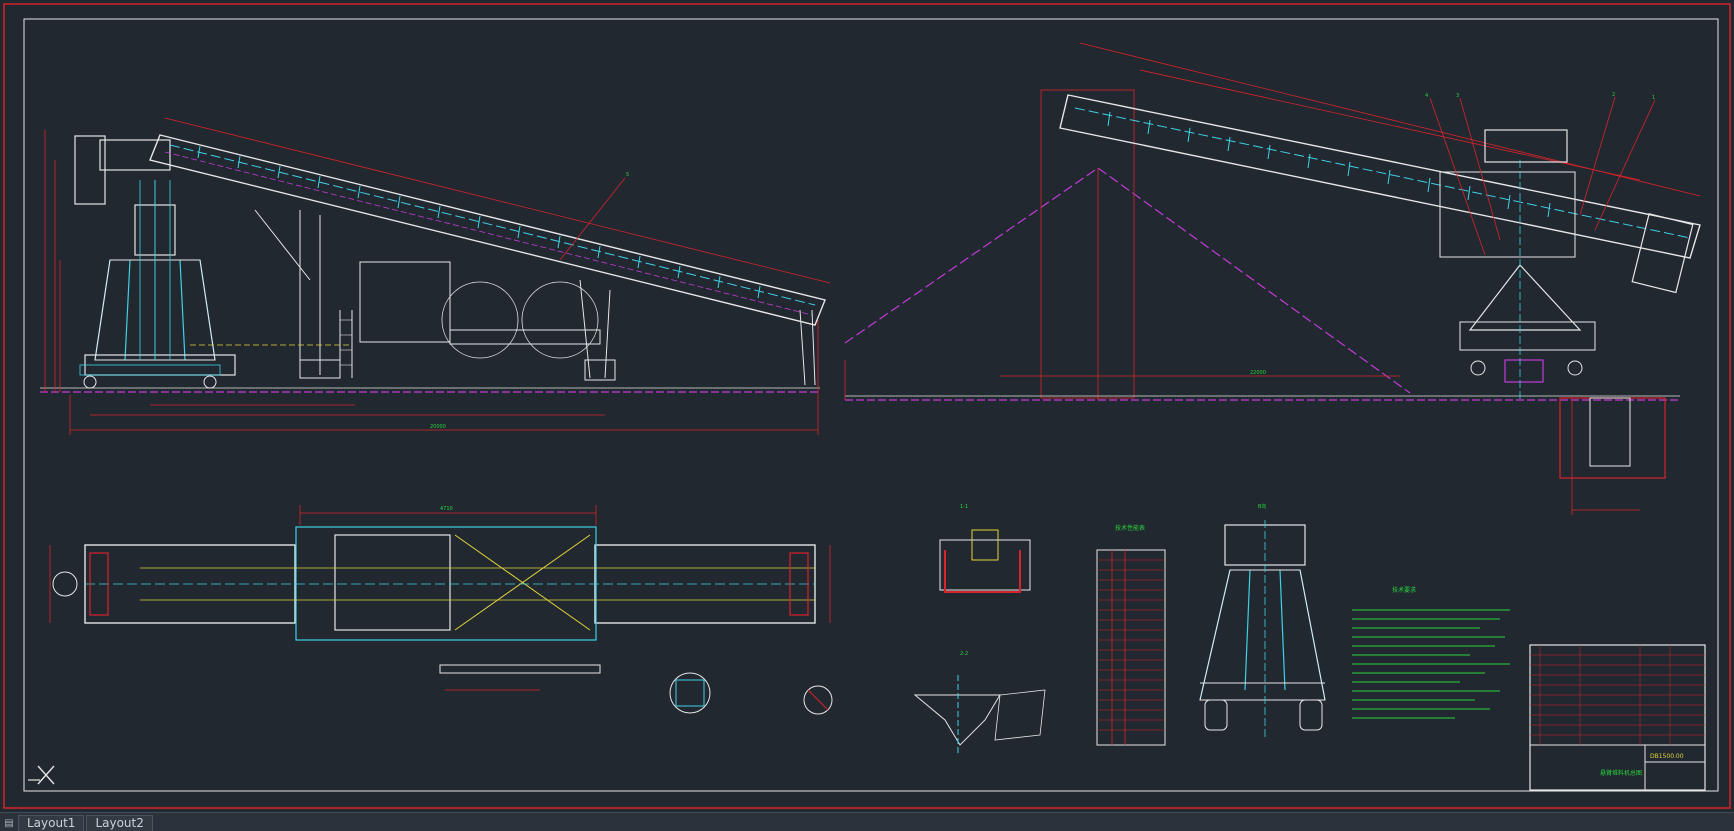  What do you see at coordinates (1457, 96) in the screenshot?
I see `callout-3: 3` at bounding box center [1457, 96].